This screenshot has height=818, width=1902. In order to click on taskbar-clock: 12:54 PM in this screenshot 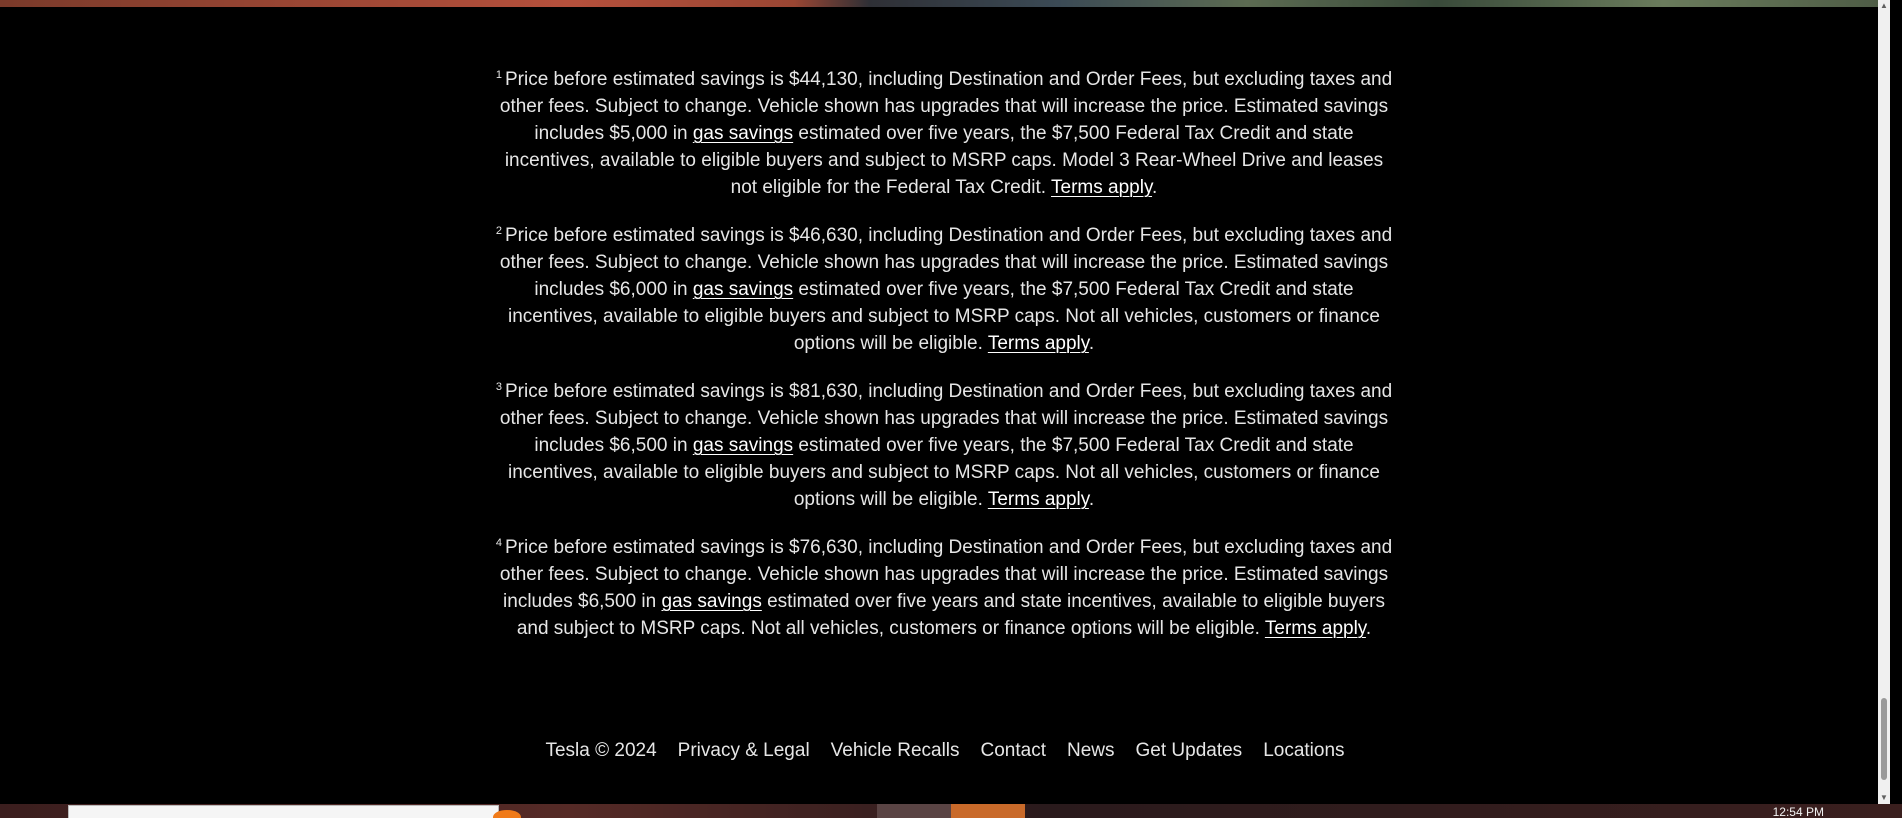, I will do `click(1798, 812)`.